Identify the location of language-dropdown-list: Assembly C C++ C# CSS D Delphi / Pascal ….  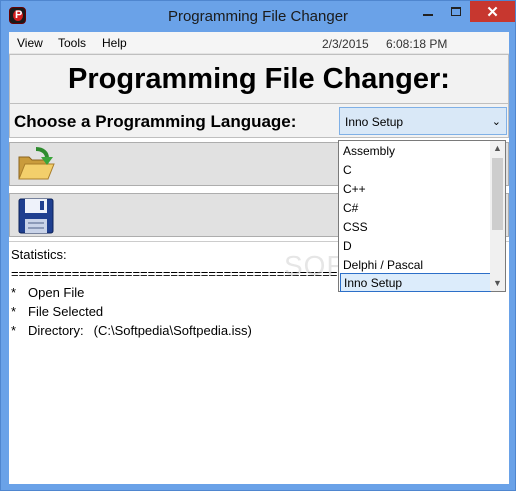
(422, 216).